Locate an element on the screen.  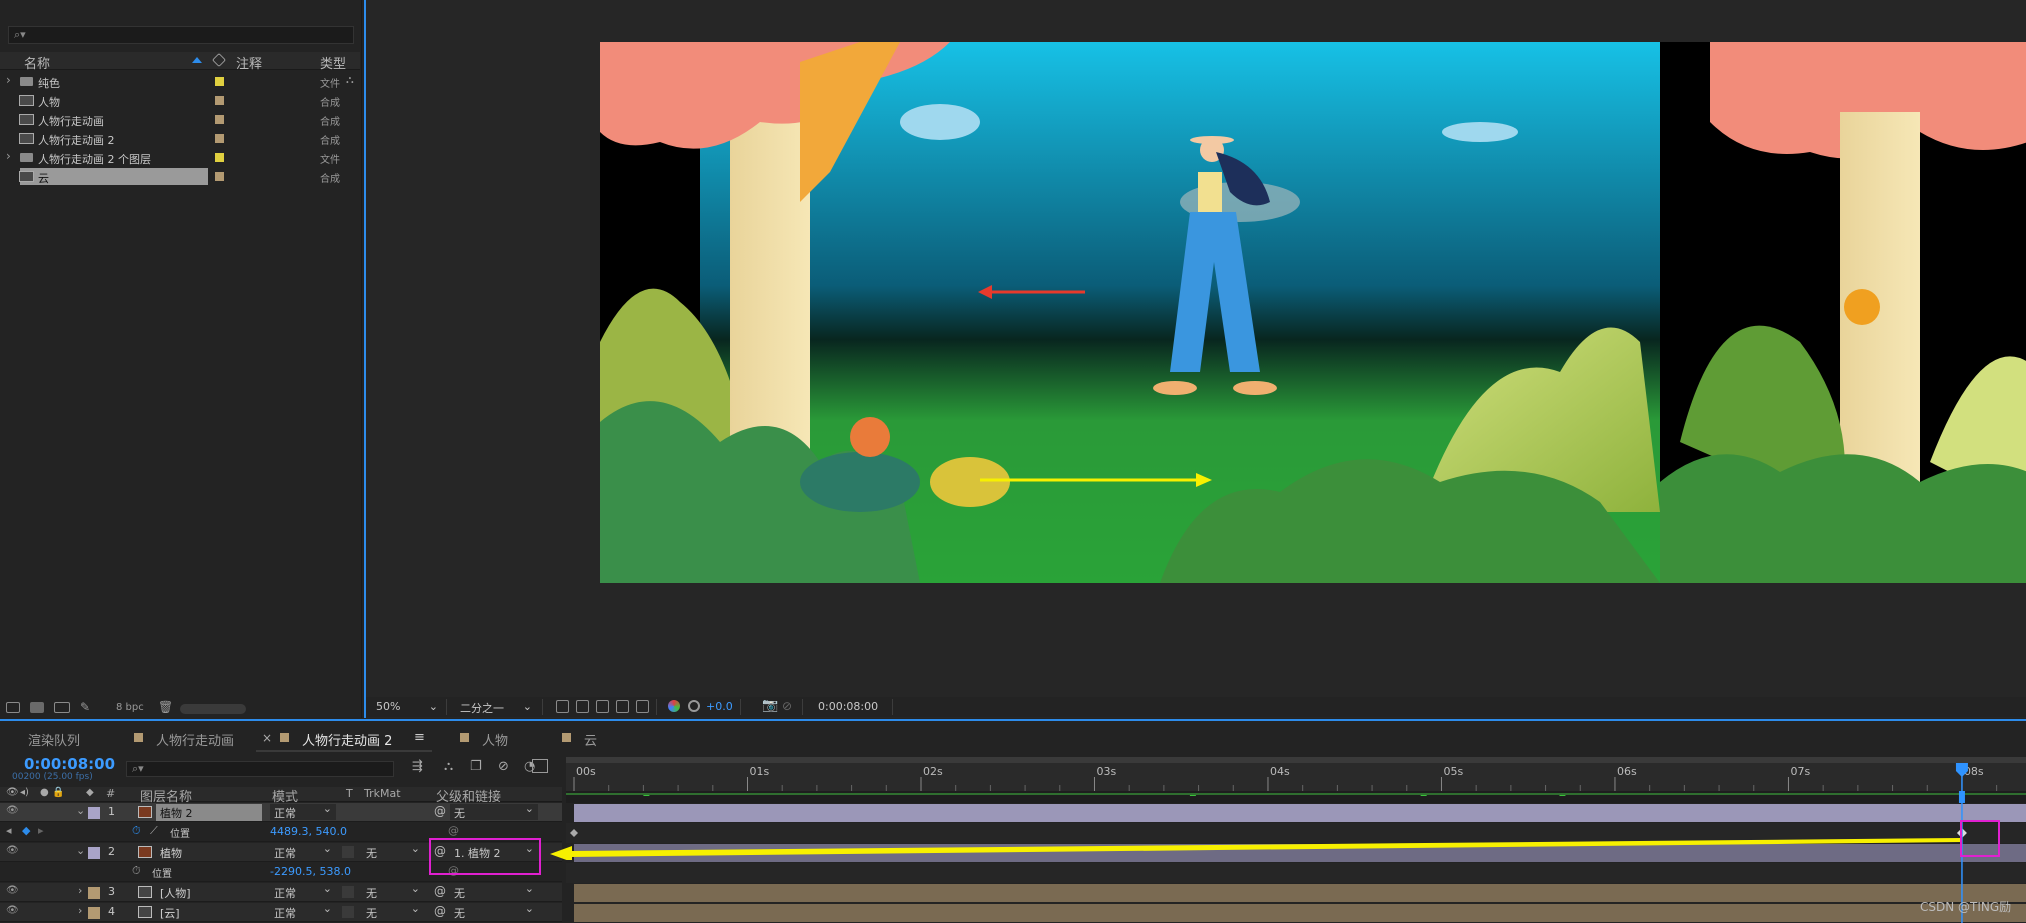
thumbnail-slider is located at coordinates (213, 709).